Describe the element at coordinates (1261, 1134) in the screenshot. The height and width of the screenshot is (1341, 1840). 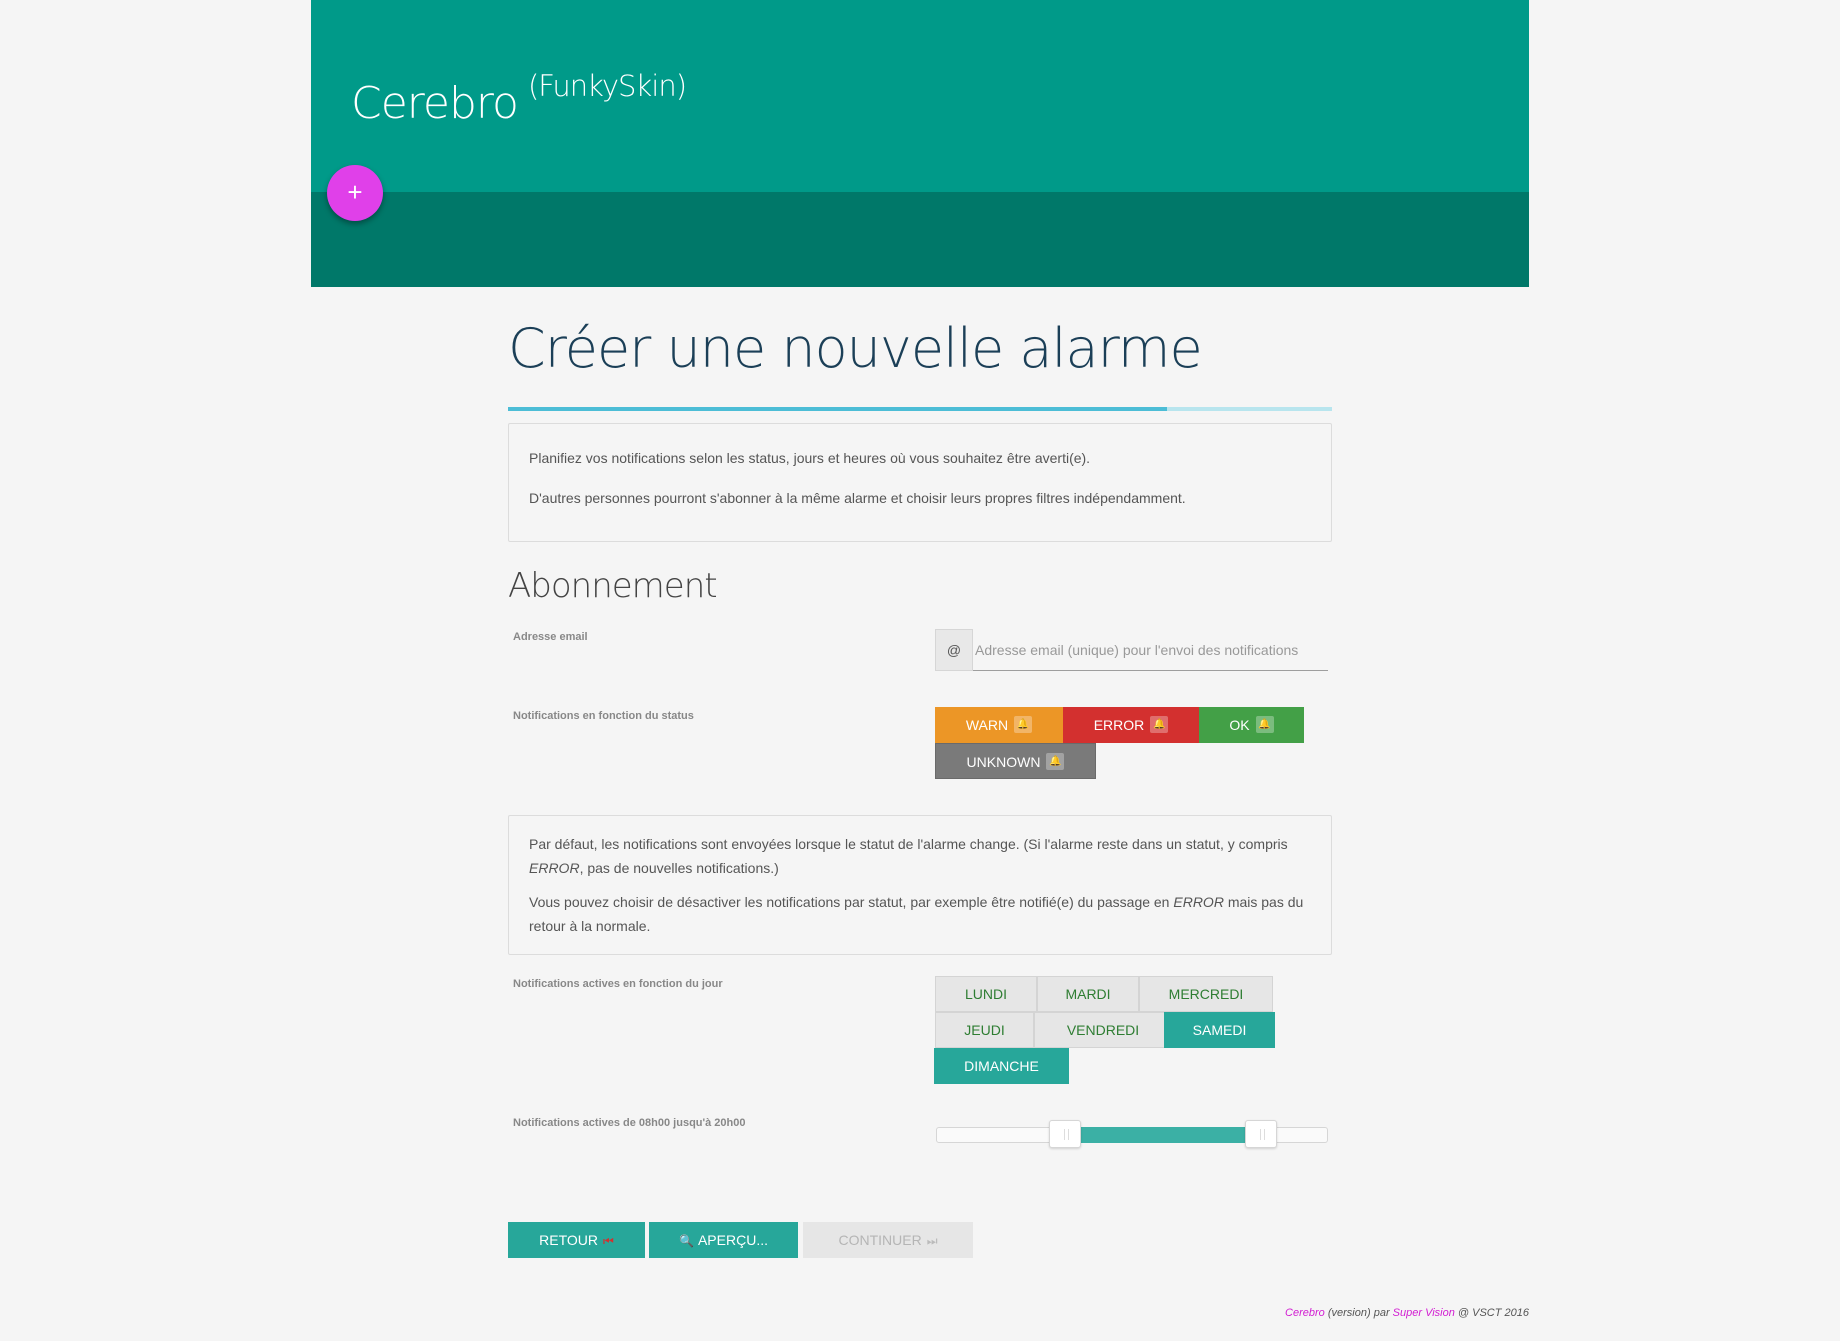
I see `slider-end-handle` at that location.